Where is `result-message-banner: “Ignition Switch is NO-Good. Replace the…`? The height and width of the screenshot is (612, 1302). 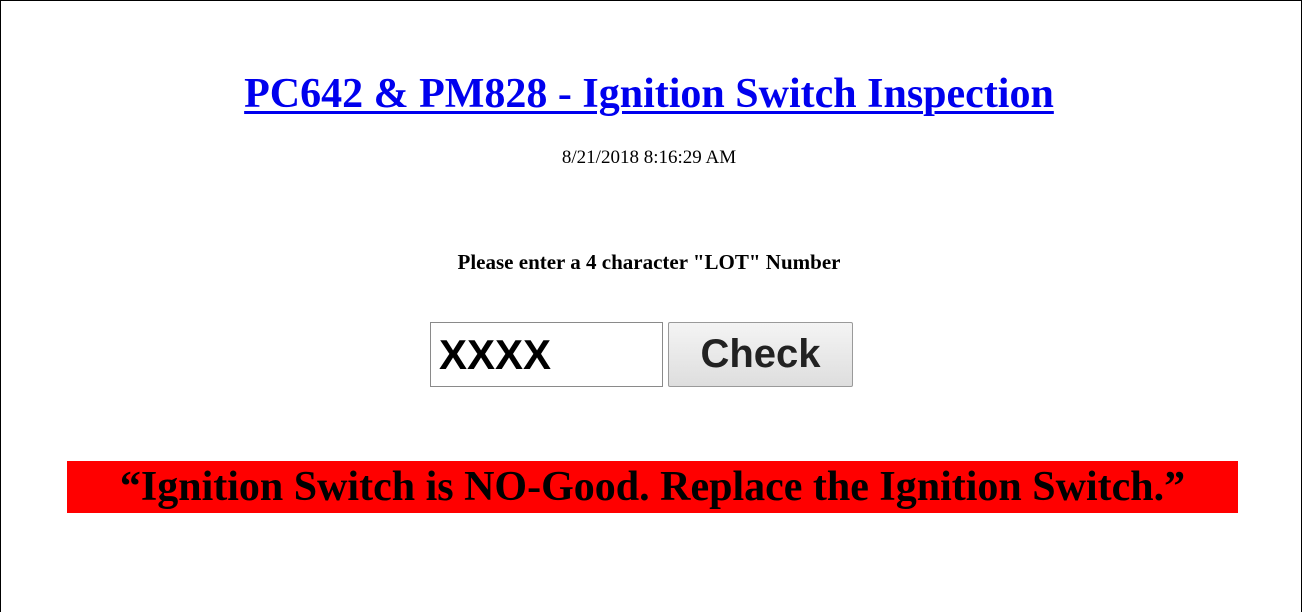 result-message-banner: “Ignition Switch is NO-Good. Replace the… is located at coordinates (652, 487).